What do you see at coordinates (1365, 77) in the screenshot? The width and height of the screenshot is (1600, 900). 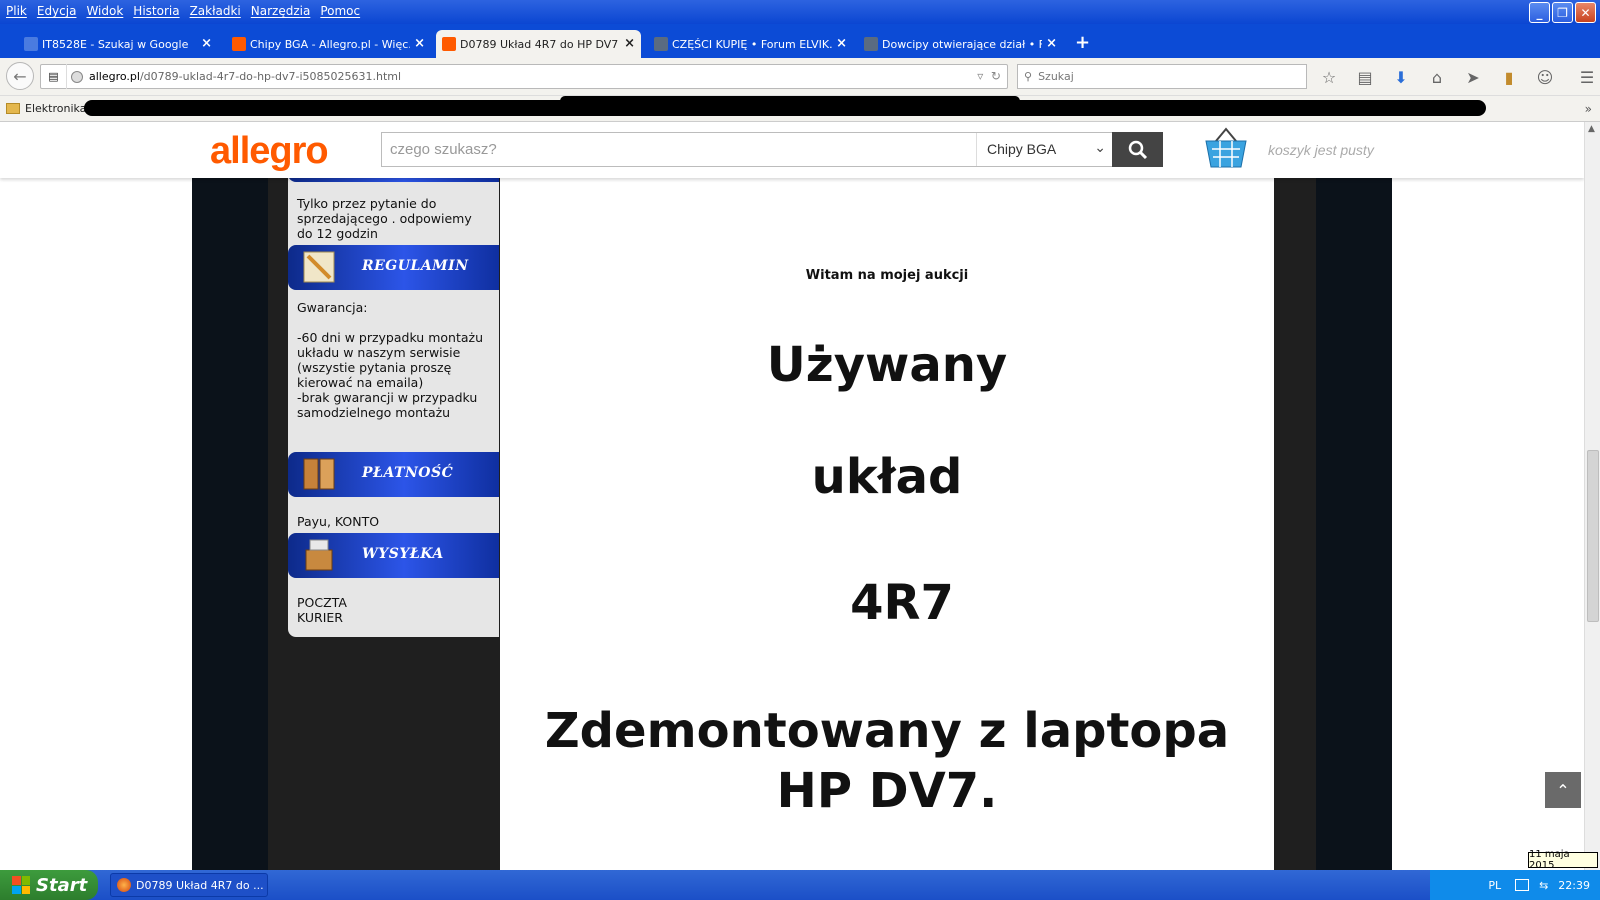 I see `reading-list-icon: ▤` at bounding box center [1365, 77].